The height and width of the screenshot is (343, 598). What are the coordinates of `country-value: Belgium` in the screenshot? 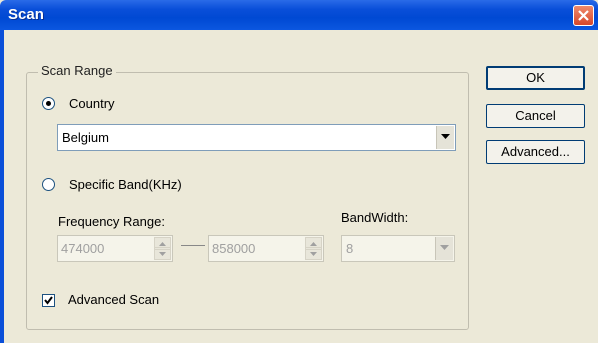 It's located at (85, 137).